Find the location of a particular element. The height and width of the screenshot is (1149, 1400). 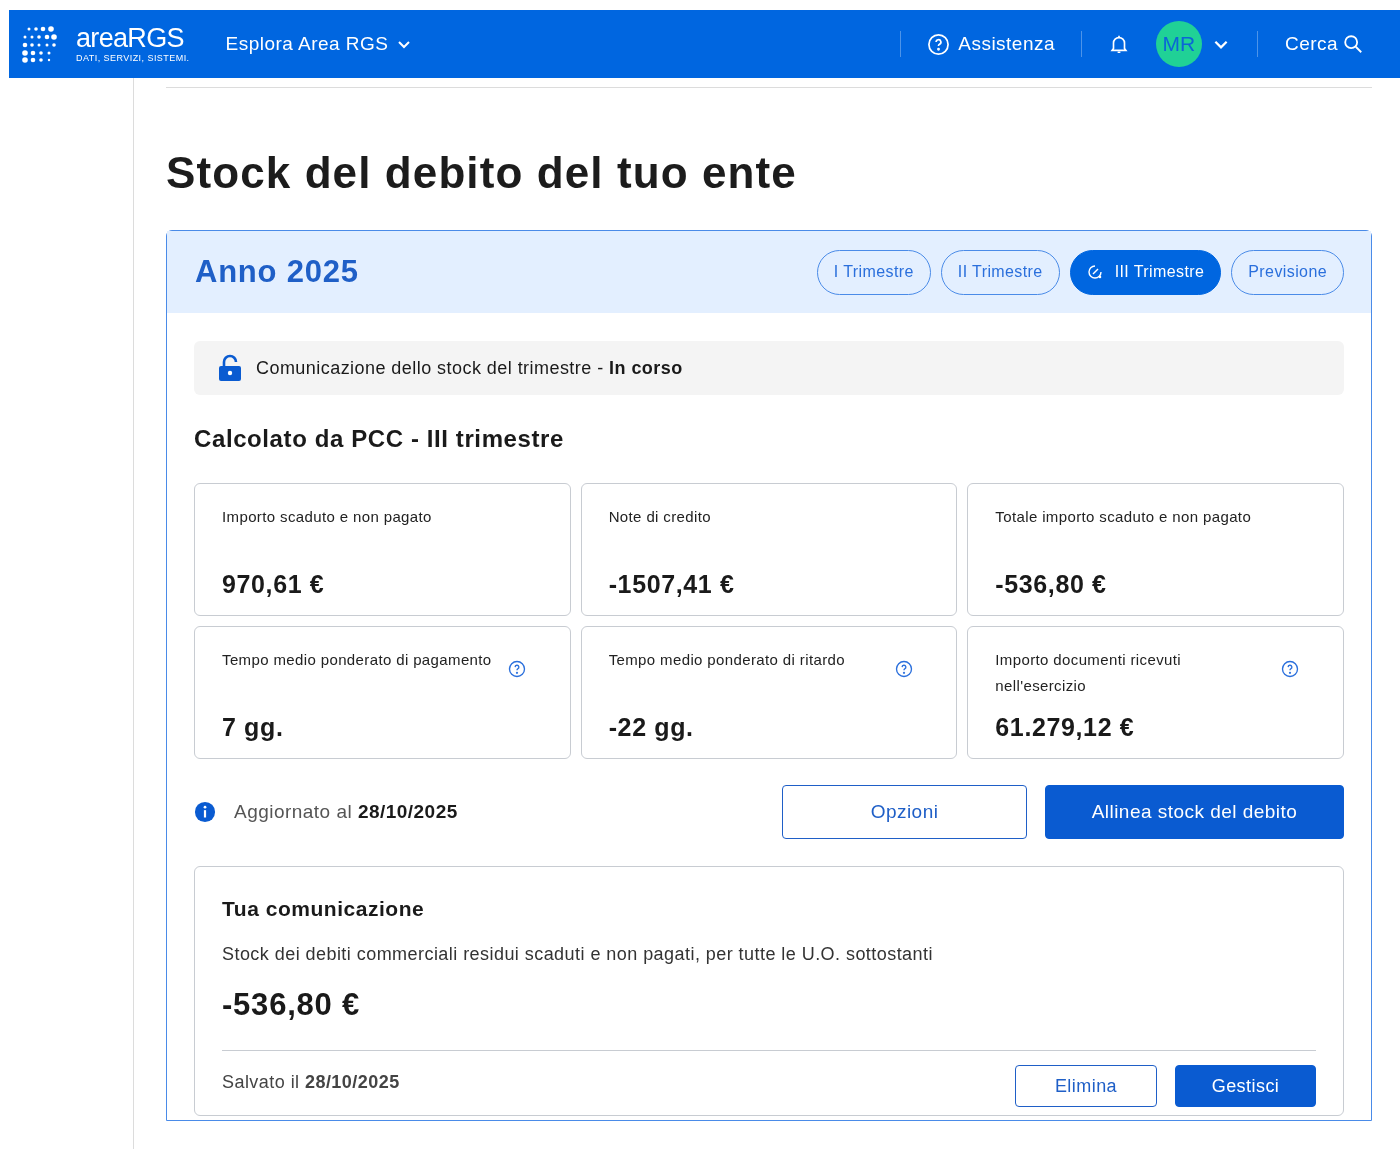

communication-description: Stock dei debiti commerciali residui scaduti e non pagati, per tutte le U.O. sottostanti is located at coordinates (578, 954).